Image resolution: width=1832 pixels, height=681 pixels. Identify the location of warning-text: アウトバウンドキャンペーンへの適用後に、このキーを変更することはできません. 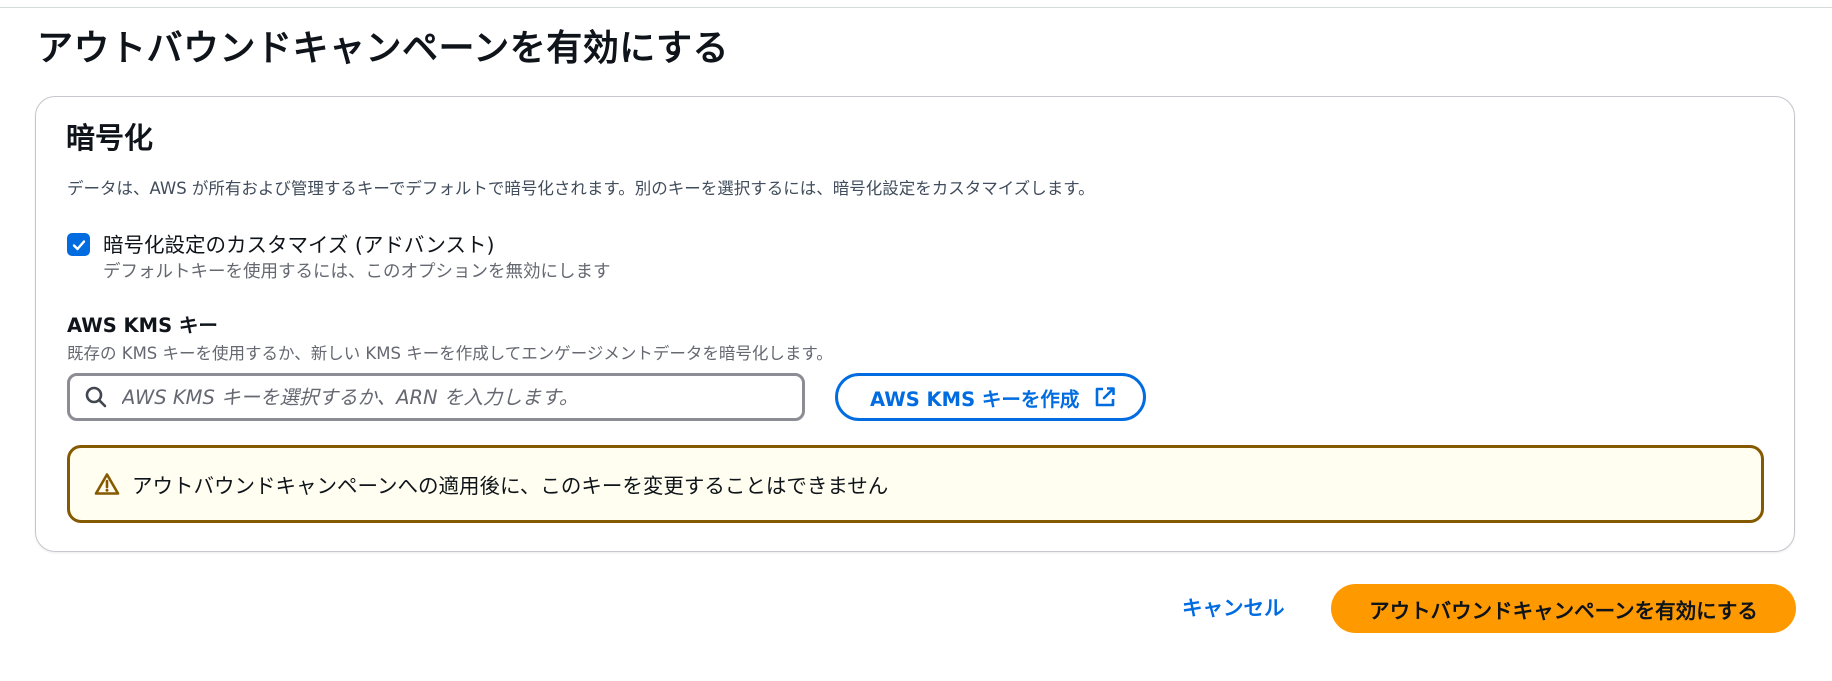
(510, 486).